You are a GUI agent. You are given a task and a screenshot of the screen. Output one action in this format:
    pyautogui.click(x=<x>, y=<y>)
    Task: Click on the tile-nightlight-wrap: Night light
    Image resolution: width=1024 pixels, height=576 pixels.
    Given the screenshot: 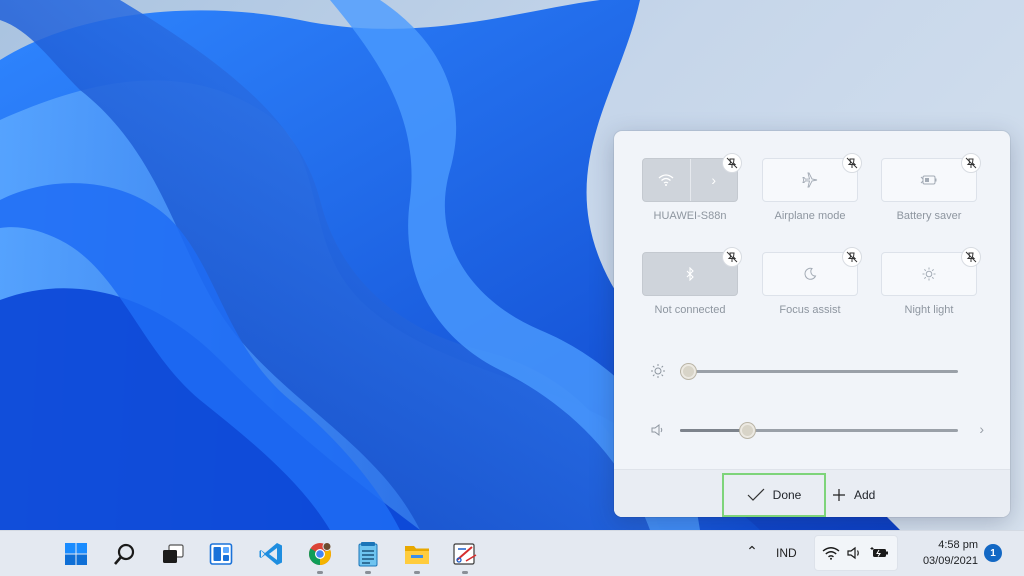 What is the action you would take?
    pyautogui.click(x=931, y=284)
    